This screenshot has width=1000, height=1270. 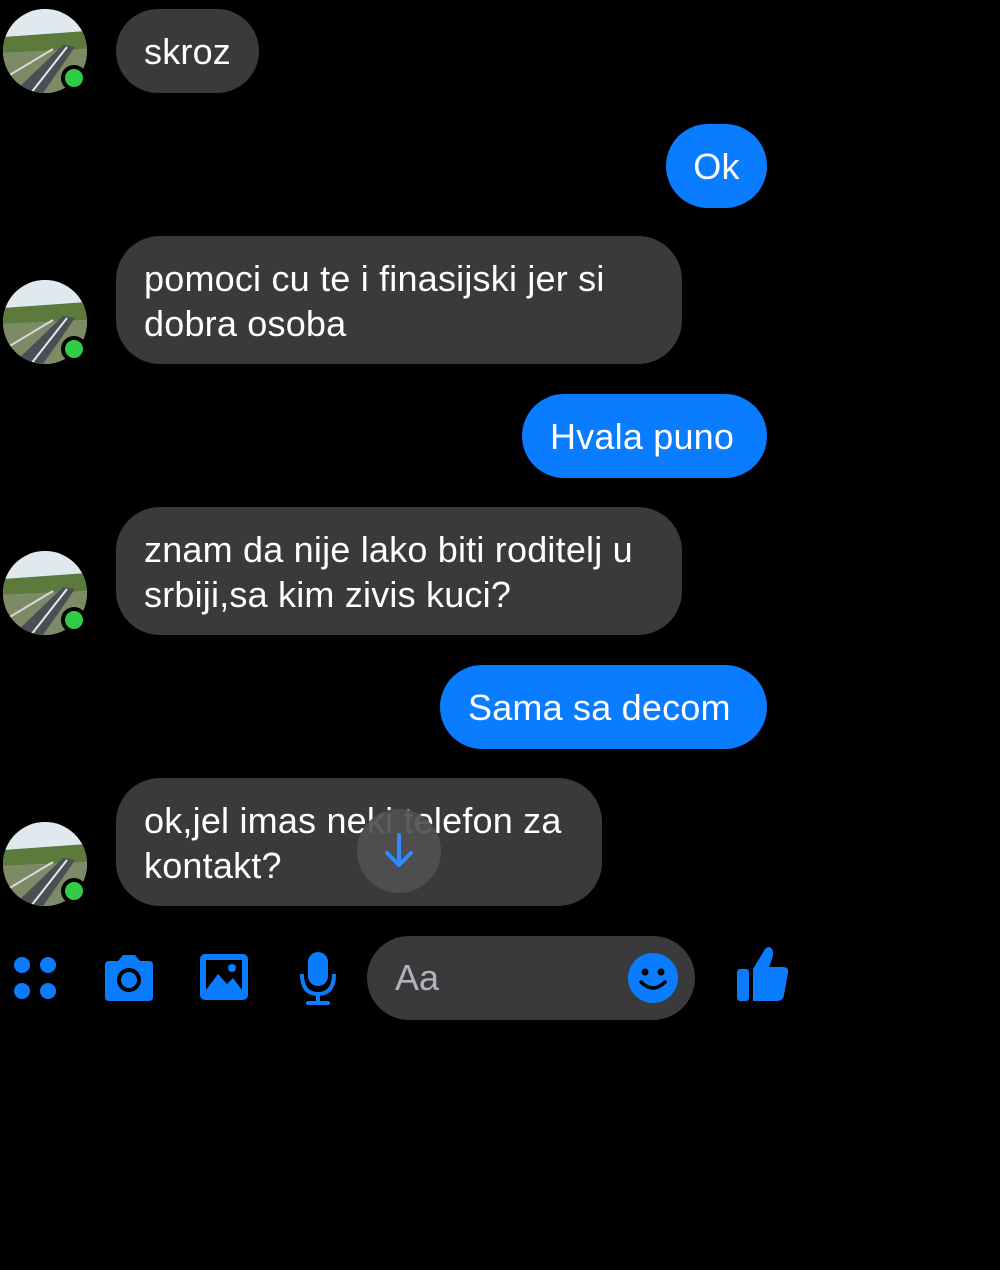 What do you see at coordinates (653, 978) in the screenshot?
I see `smiley-icon` at bounding box center [653, 978].